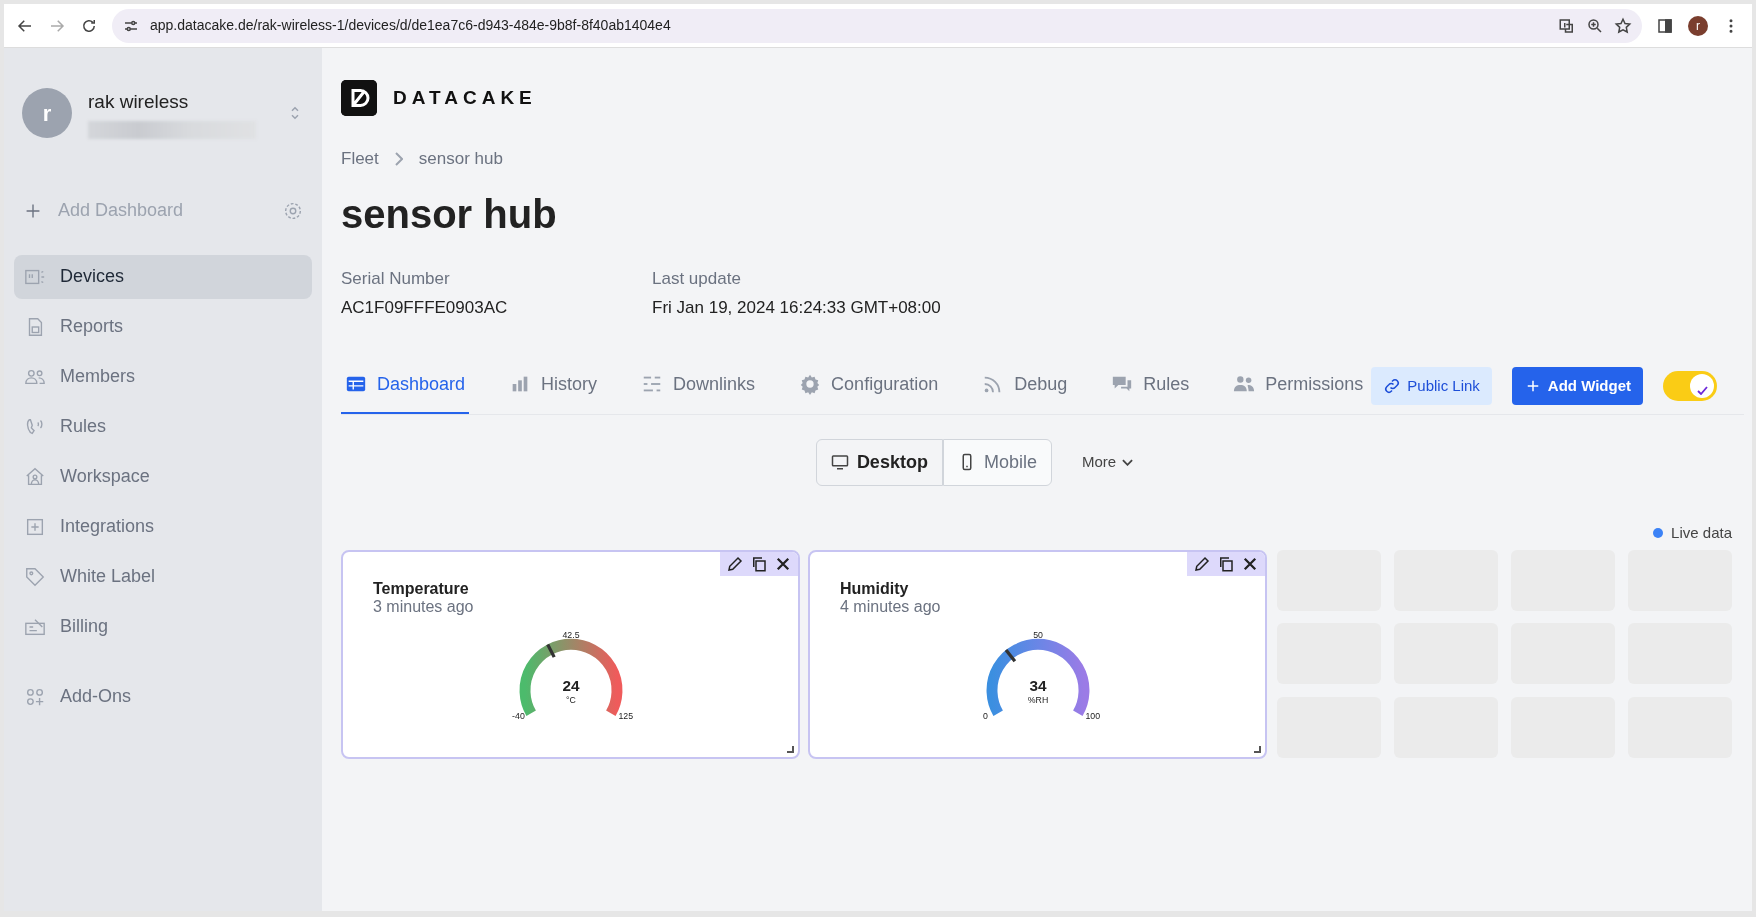 The width and height of the screenshot is (1756, 917). Describe the element at coordinates (396, 278) in the screenshot. I see `field-label: Serial Number` at that location.